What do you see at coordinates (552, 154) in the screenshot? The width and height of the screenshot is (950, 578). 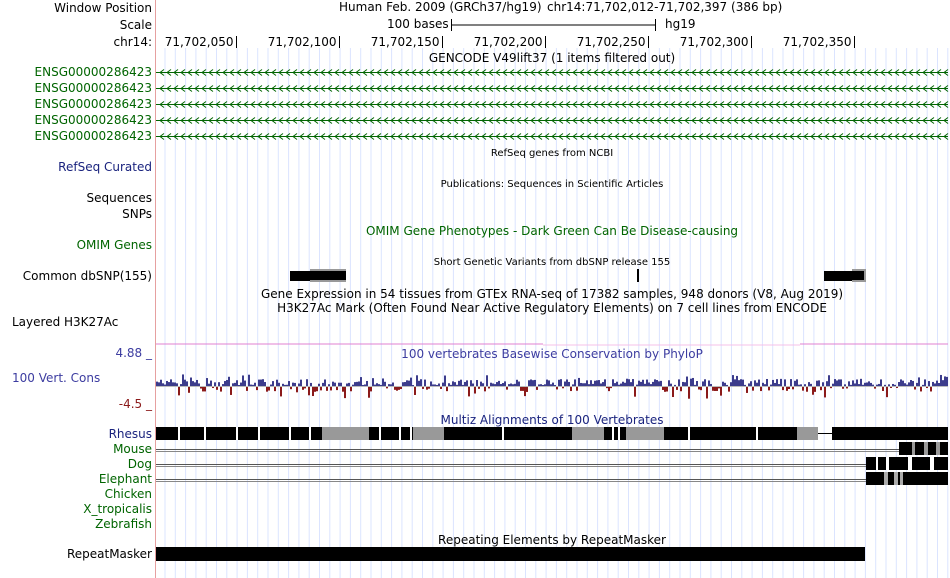 I see `refseq-title: RefSeq genes from NCBI` at bounding box center [552, 154].